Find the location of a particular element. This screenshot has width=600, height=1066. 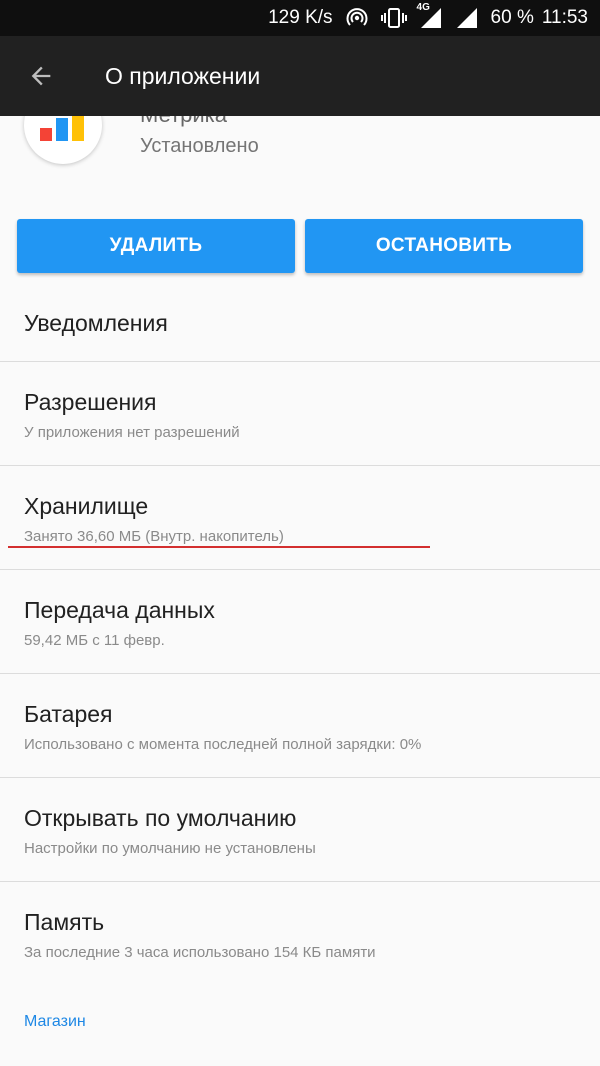

list-item-title: Передача данных is located at coordinates (119, 610).